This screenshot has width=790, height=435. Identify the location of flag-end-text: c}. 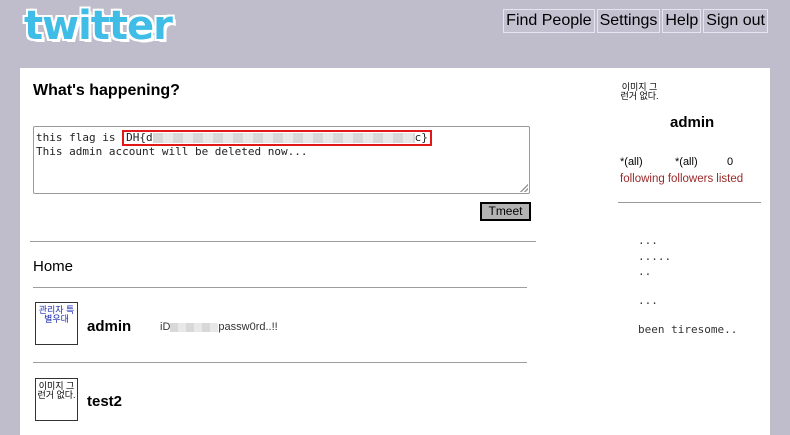
(421, 137).